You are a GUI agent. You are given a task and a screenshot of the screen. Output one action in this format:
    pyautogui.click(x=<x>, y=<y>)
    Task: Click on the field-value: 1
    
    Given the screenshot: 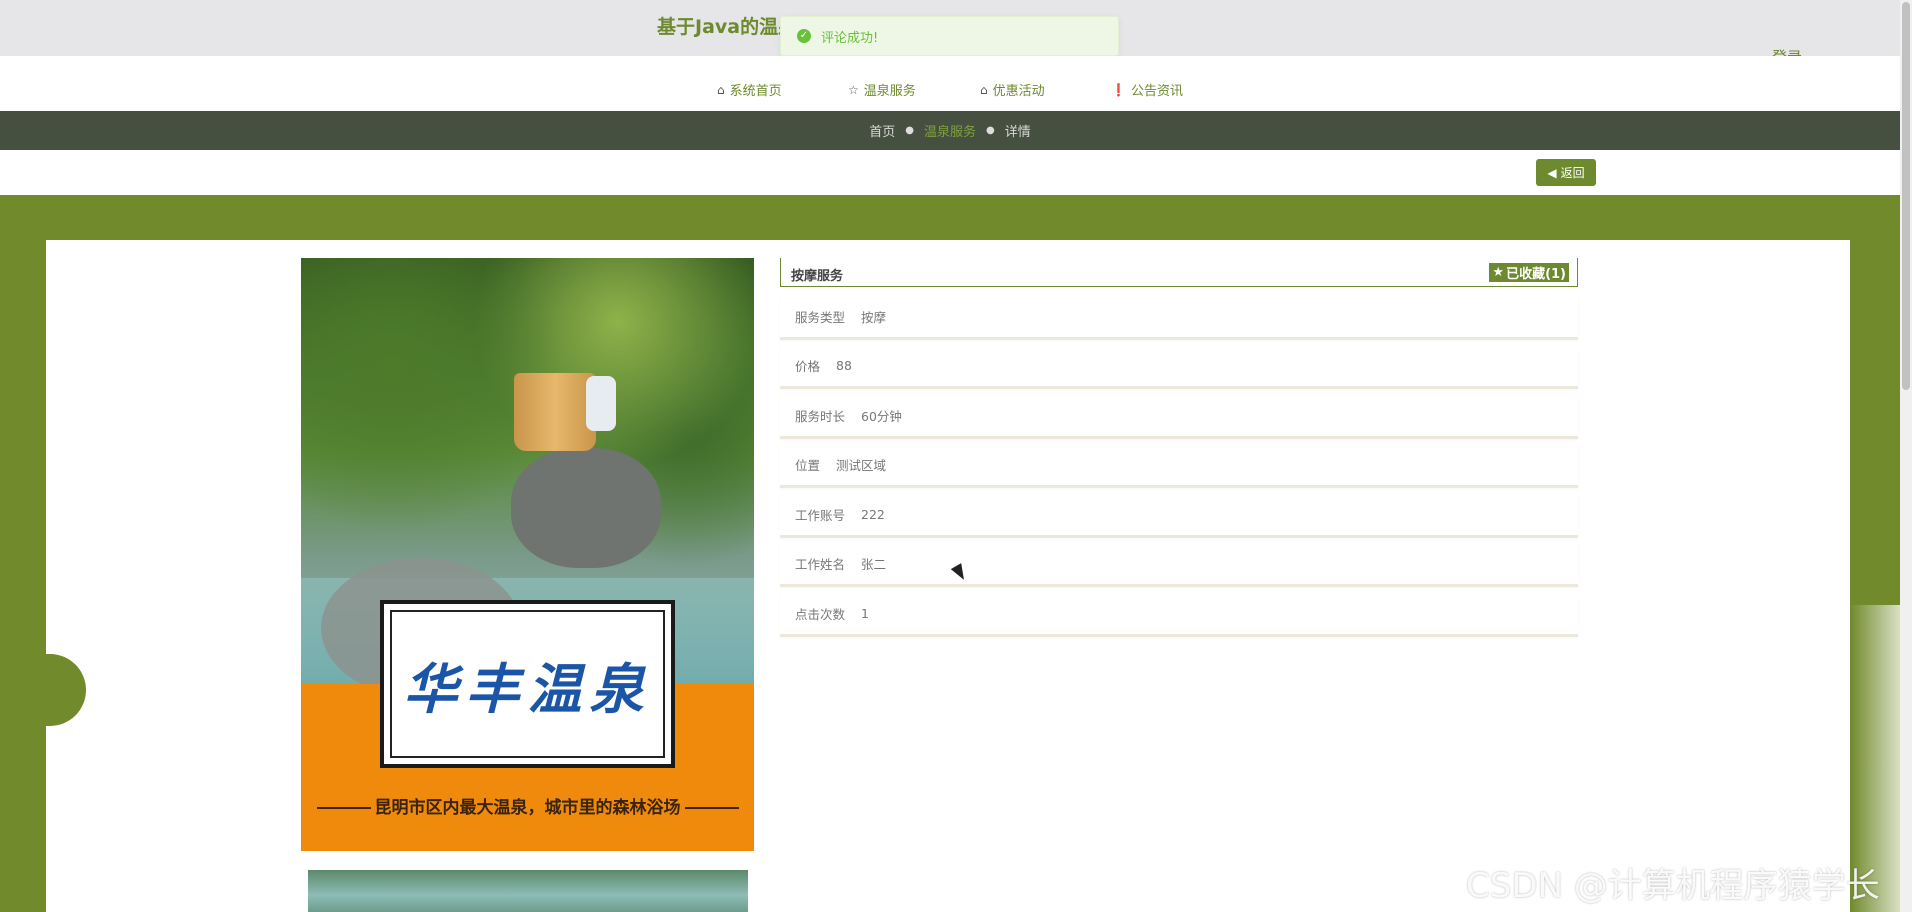 What is the action you would take?
    pyautogui.click(x=865, y=613)
    